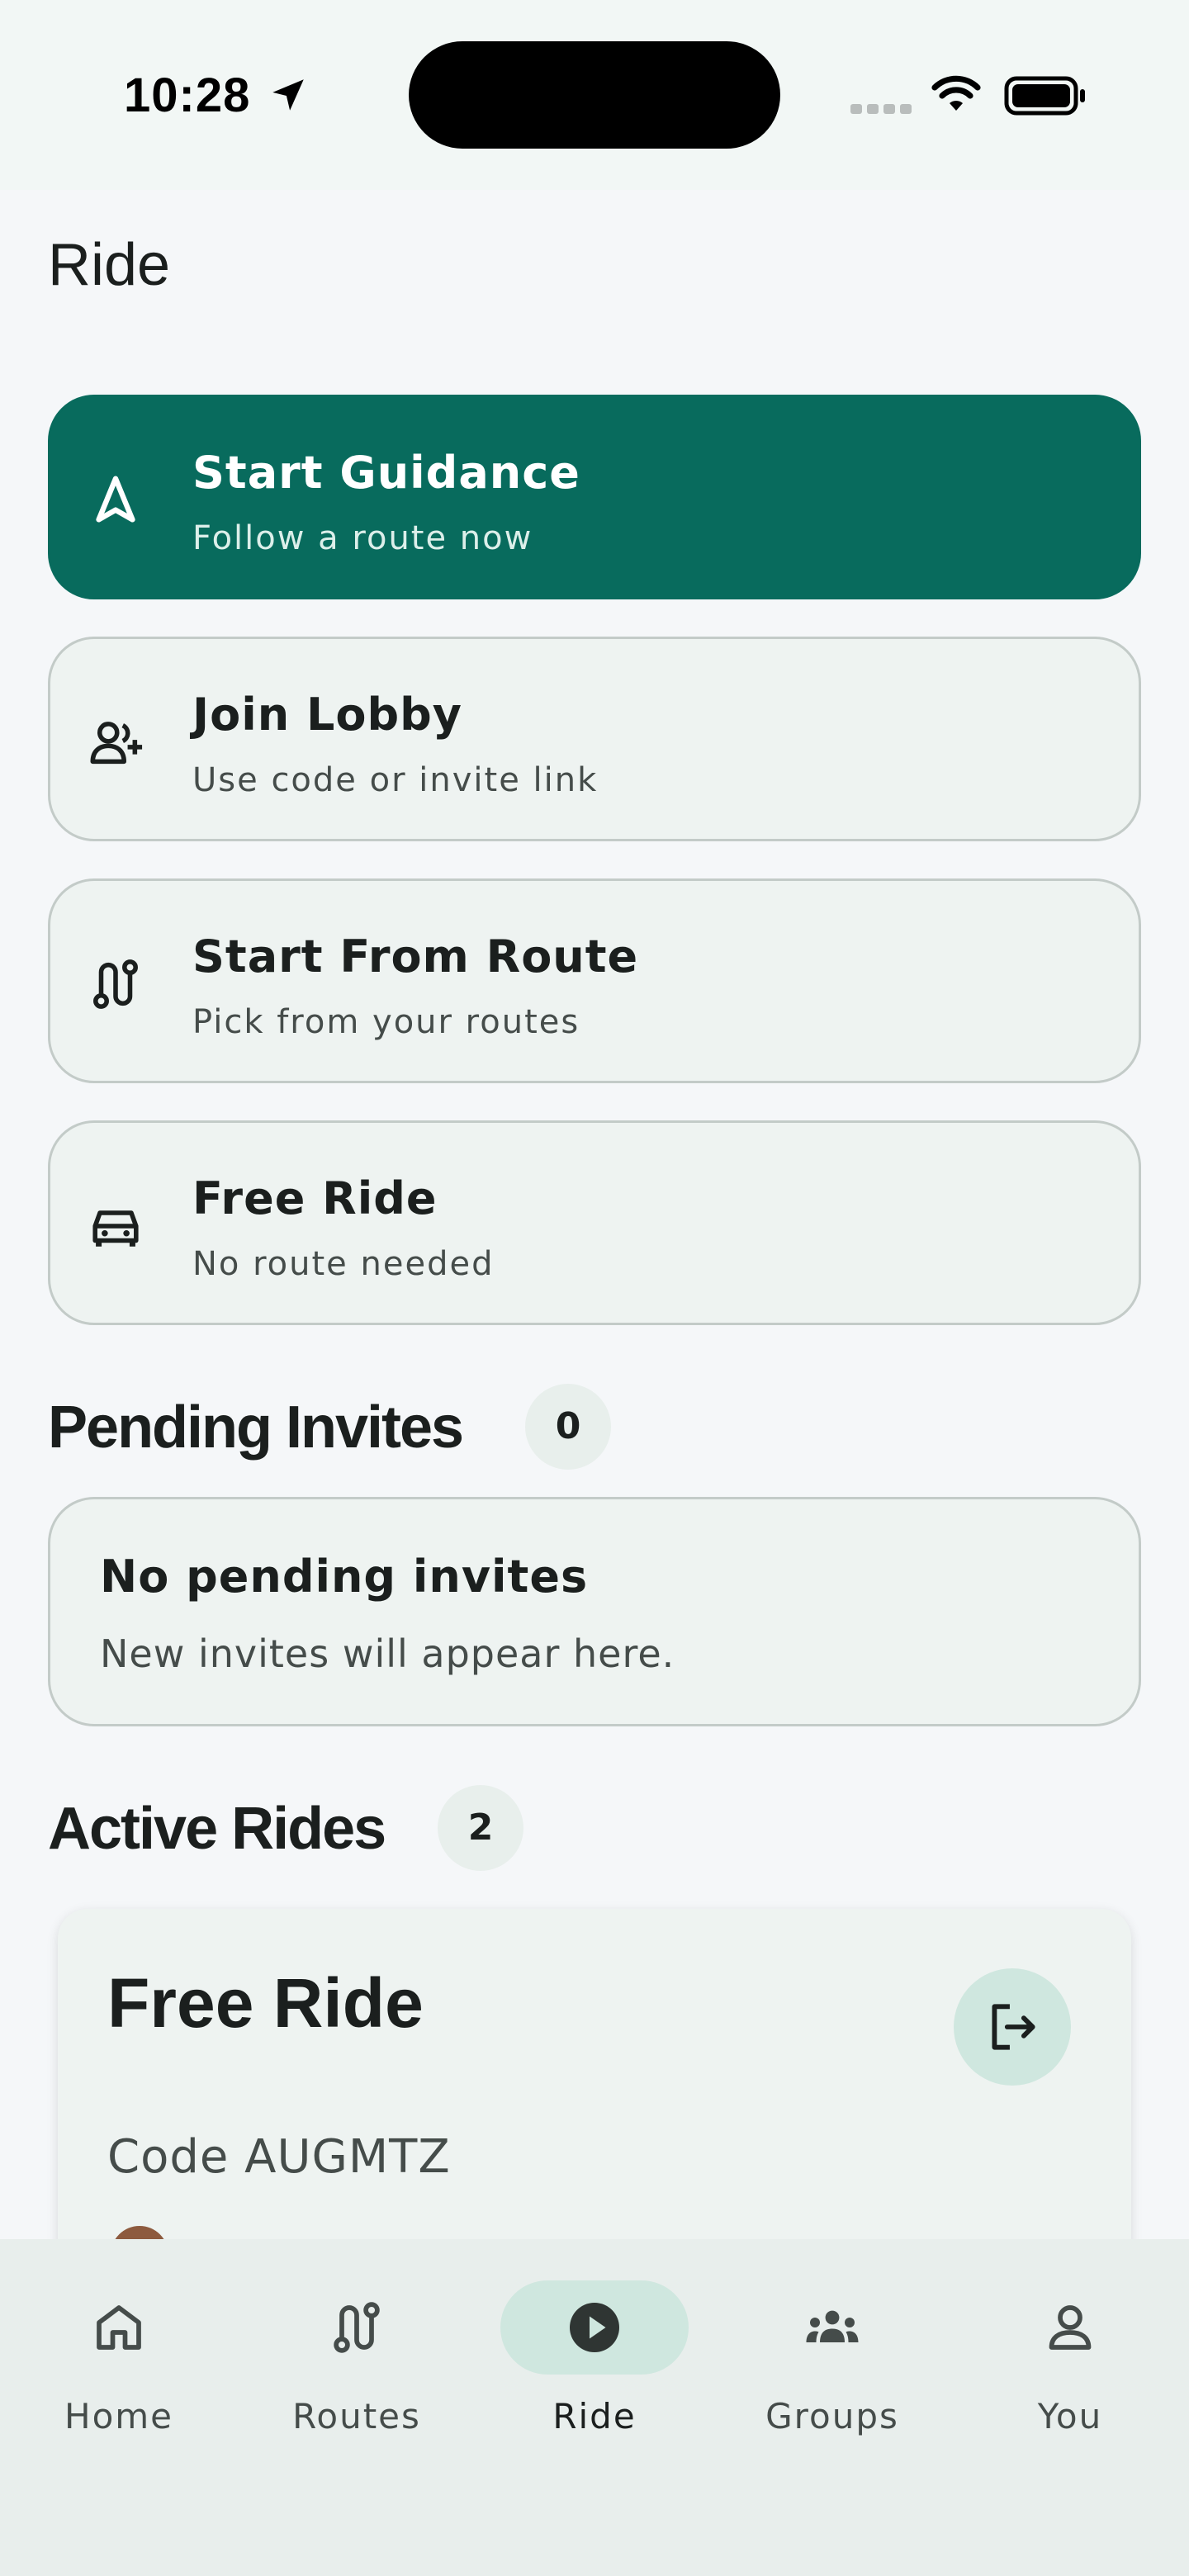 The height and width of the screenshot is (2576, 1189). What do you see at coordinates (1070, 2363) in the screenshot?
I see `nav-item-you: You` at bounding box center [1070, 2363].